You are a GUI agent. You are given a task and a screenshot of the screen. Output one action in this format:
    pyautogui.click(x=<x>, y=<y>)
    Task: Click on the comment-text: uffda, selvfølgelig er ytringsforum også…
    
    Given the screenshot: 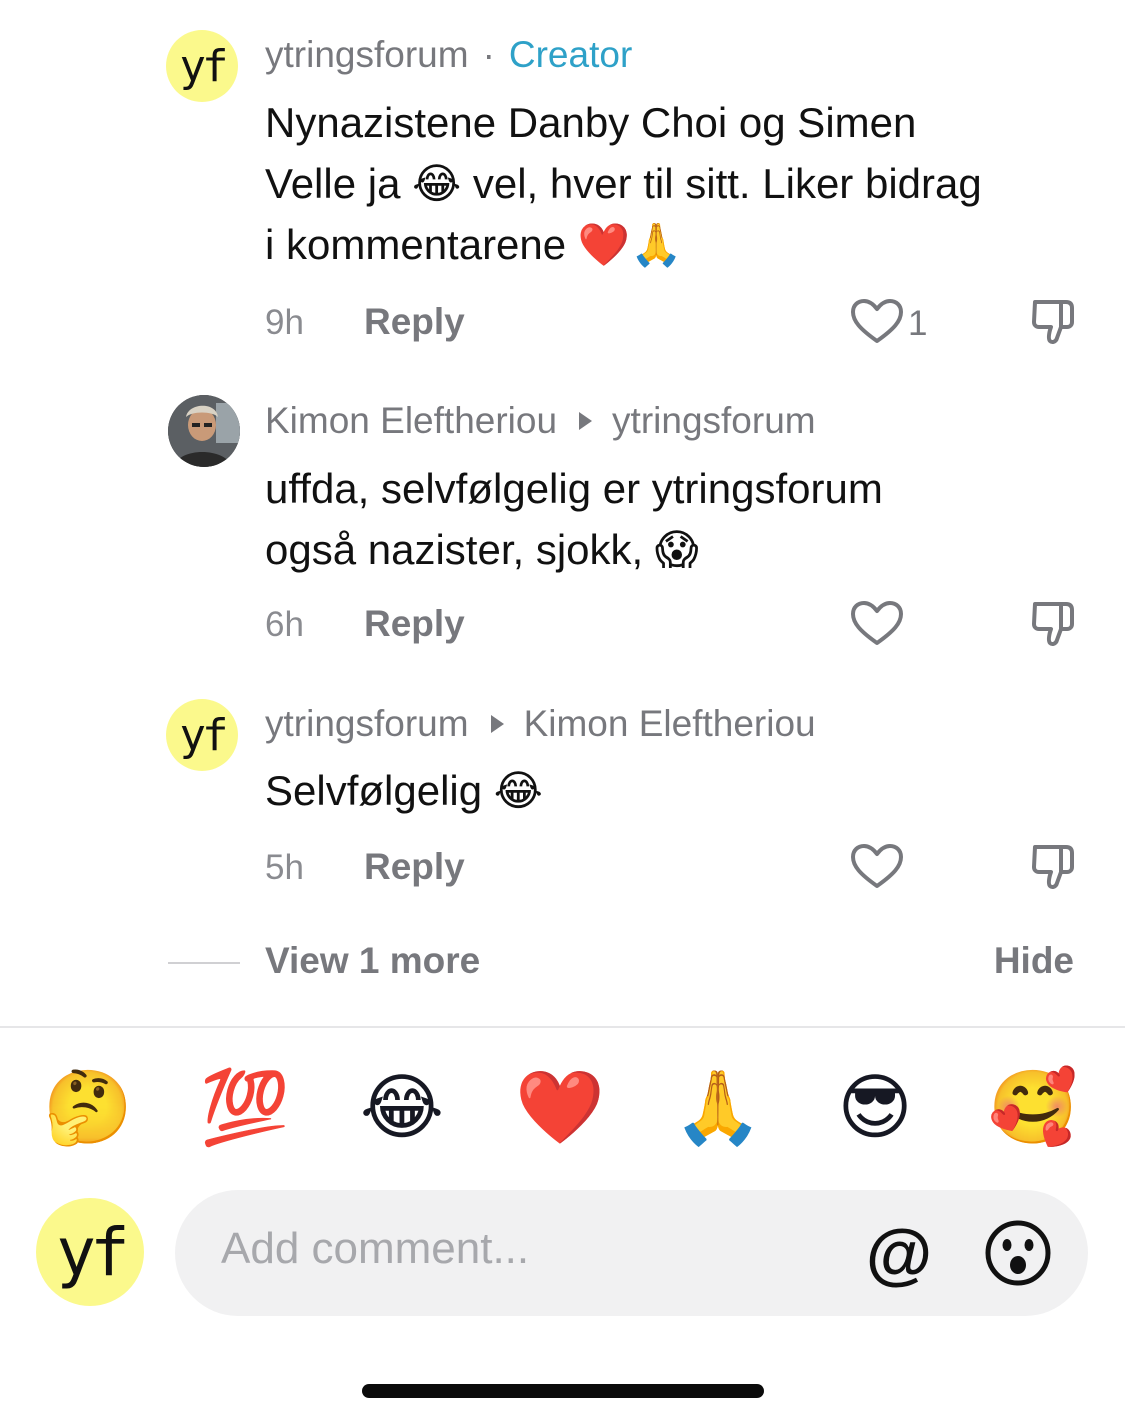 What is the action you would take?
    pyautogui.click(x=680, y=519)
    